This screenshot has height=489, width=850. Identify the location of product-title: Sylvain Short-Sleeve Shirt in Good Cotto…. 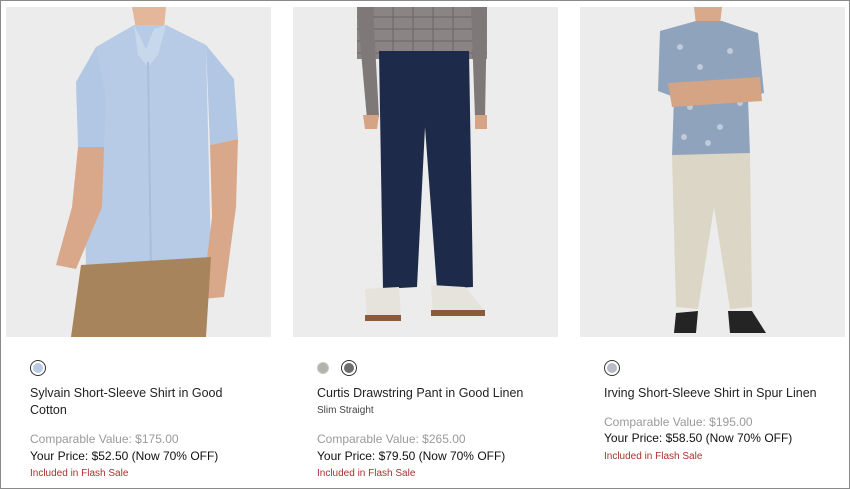
(137, 402).